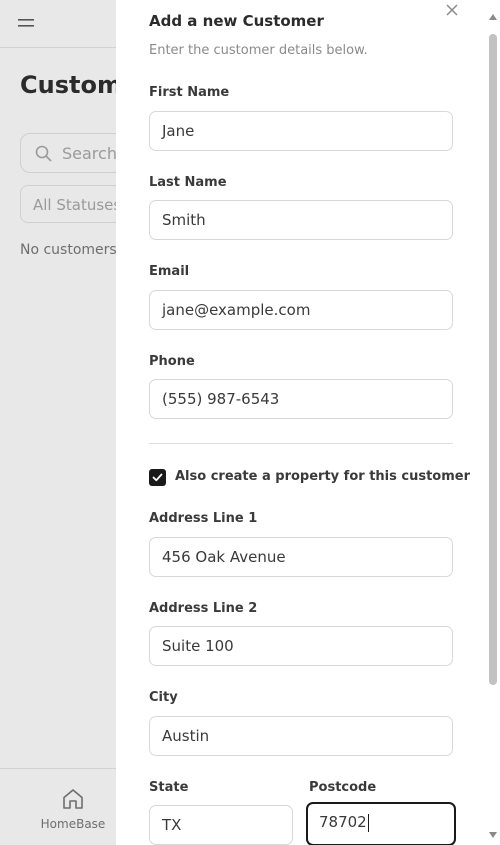  What do you see at coordinates (322, 476) in the screenshot?
I see `create-property-label: Also create a property for this customer` at bounding box center [322, 476].